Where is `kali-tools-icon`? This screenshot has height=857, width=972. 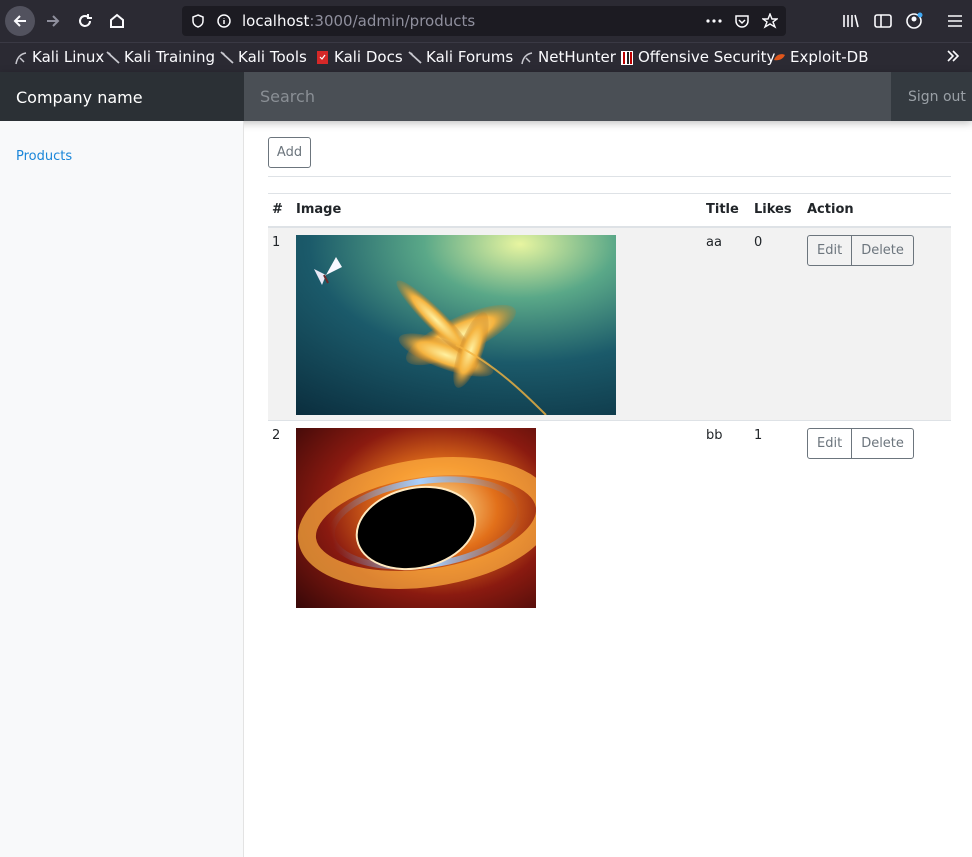 kali-tools-icon is located at coordinates (227, 57).